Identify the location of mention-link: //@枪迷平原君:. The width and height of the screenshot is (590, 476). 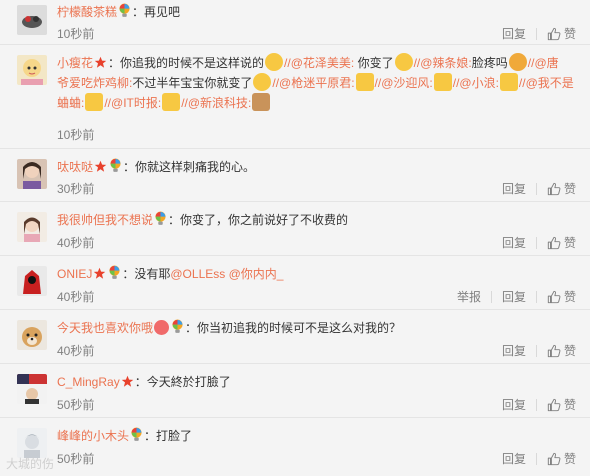
(313, 83).